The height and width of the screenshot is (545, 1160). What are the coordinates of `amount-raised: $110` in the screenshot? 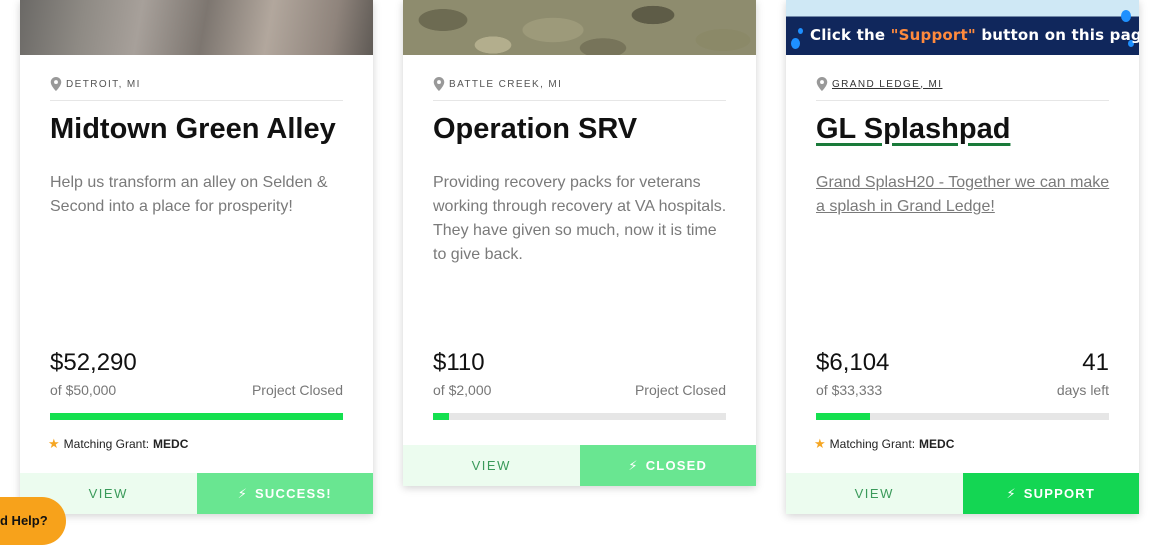 It's located at (459, 362).